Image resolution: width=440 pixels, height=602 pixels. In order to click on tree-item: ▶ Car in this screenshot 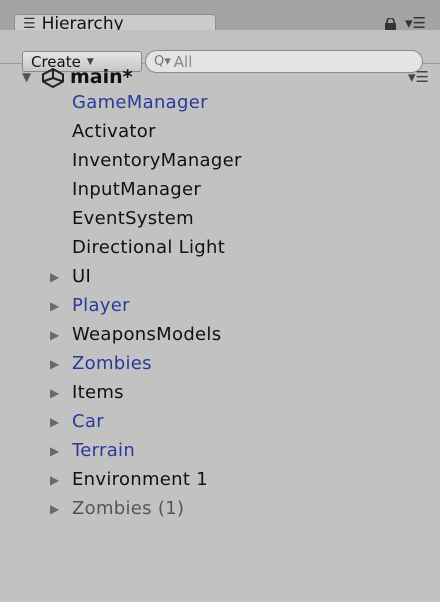, I will do `click(220, 421)`.